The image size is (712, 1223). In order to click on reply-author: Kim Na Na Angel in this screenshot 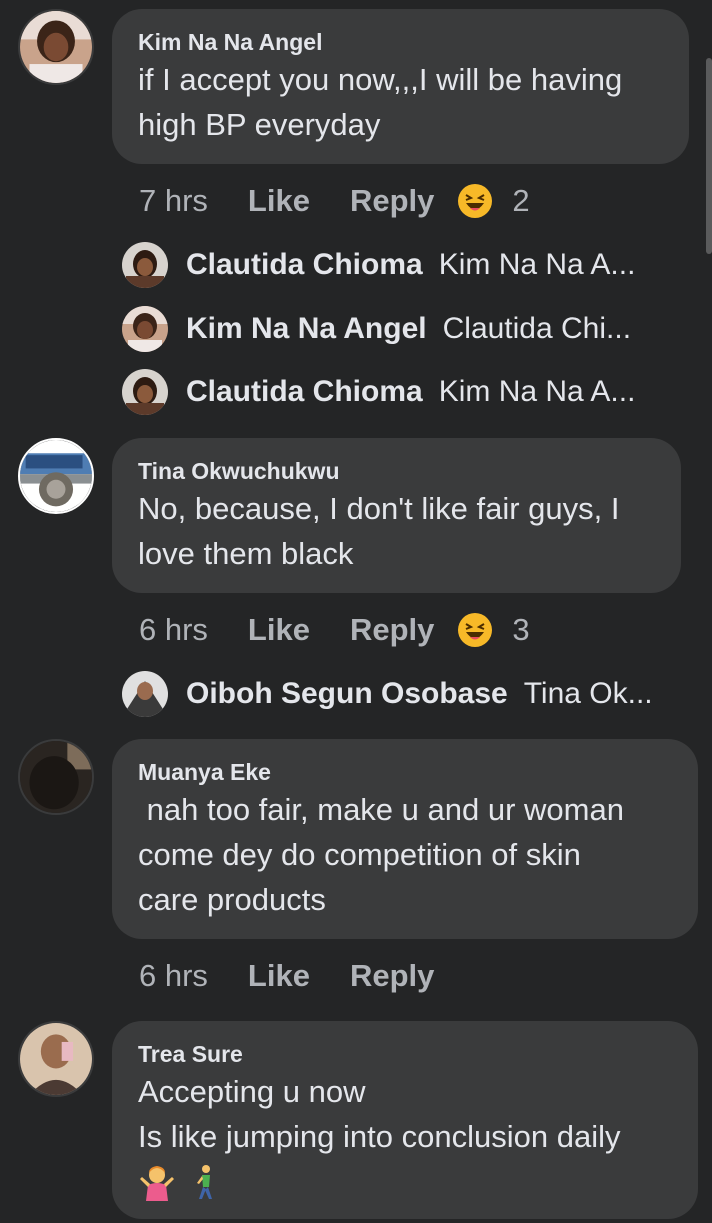, I will do `click(306, 329)`.